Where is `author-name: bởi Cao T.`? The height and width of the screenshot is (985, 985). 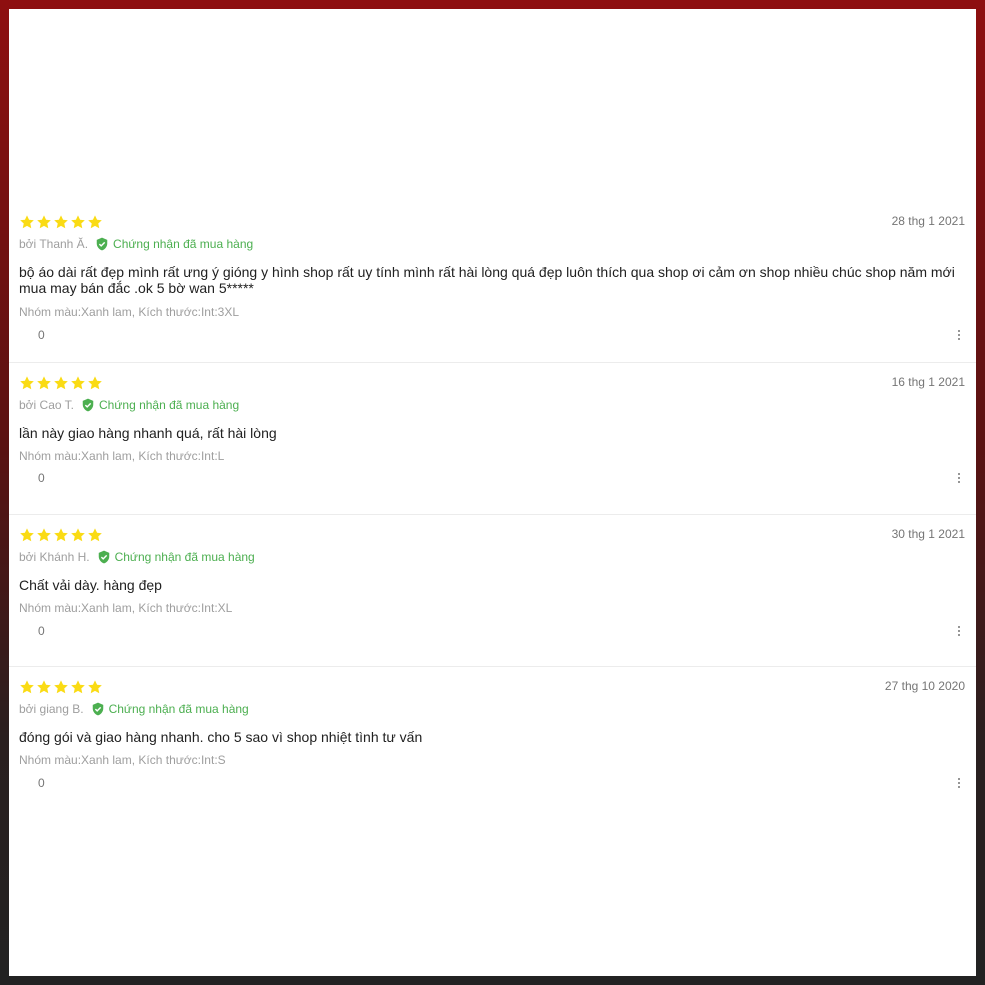 author-name: bởi Cao T. is located at coordinates (47, 405).